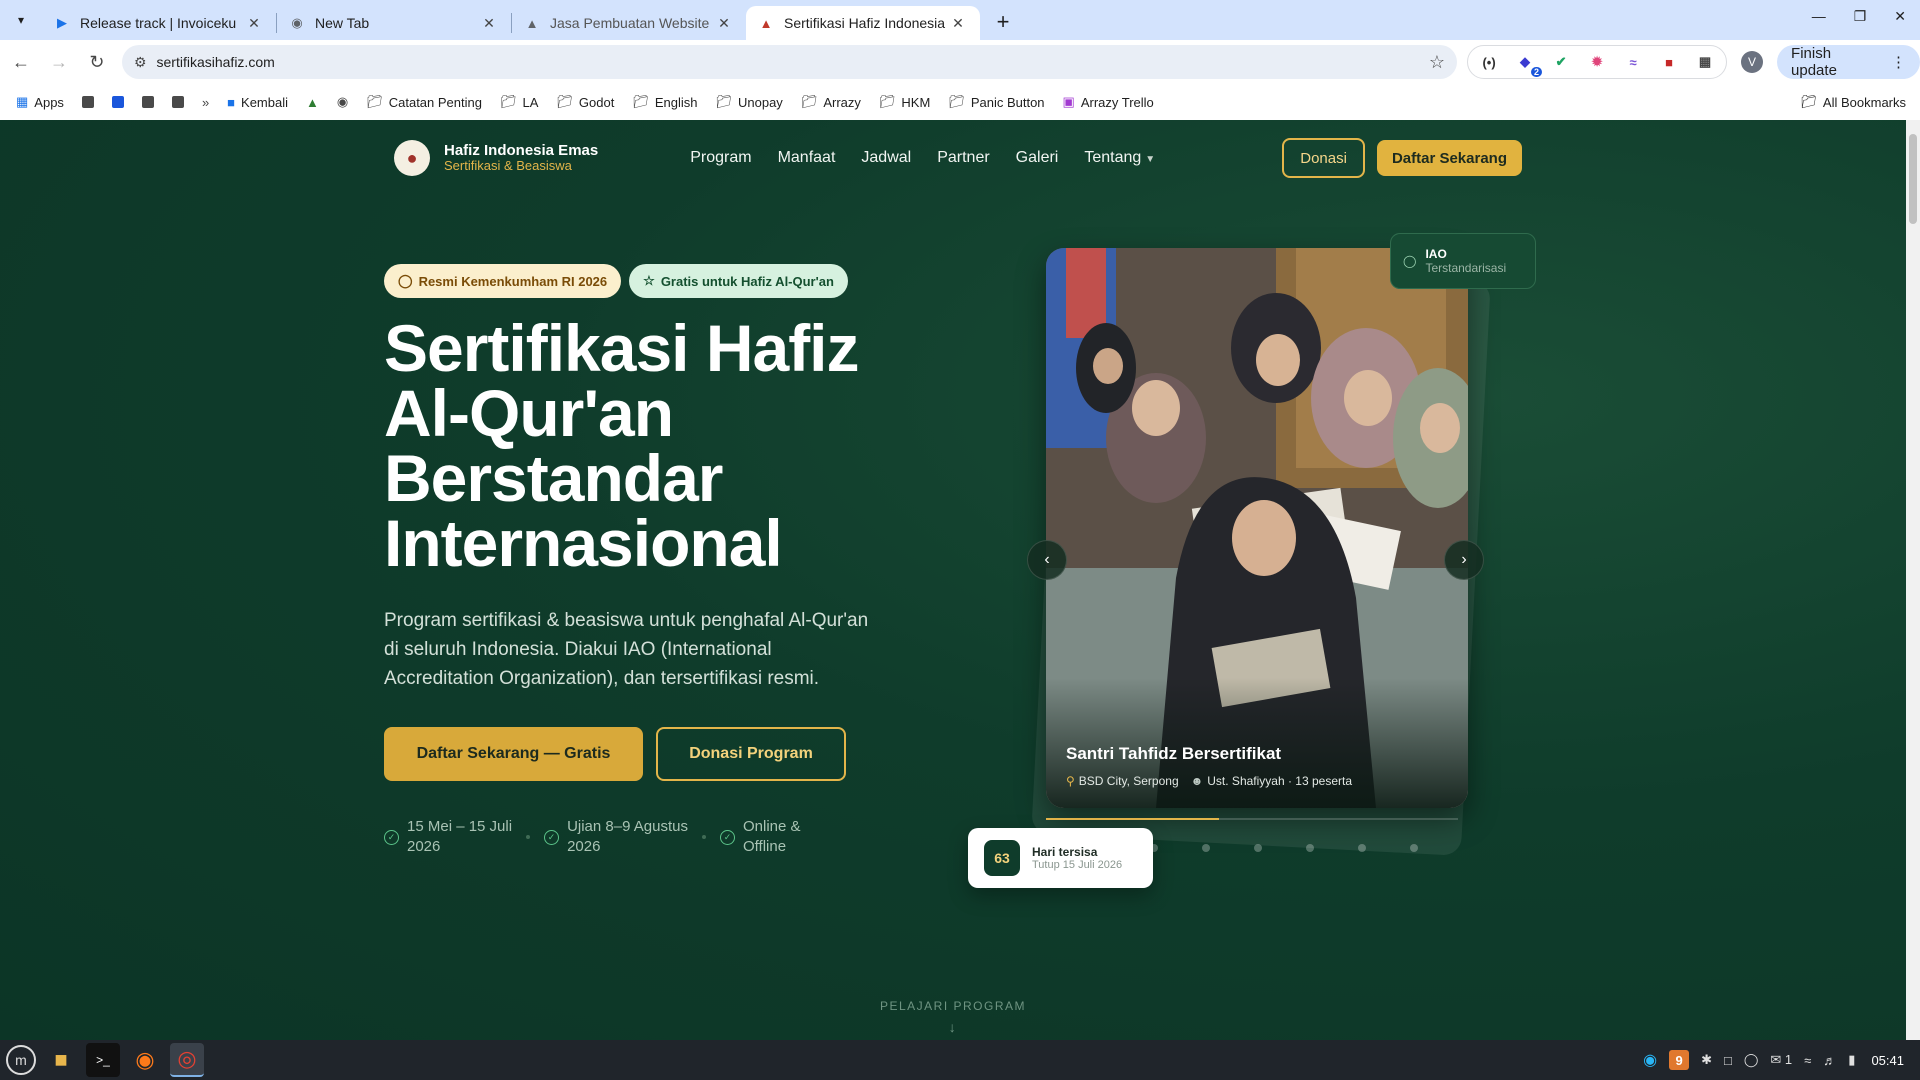 This screenshot has height=1080, width=1920. What do you see at coordinates (1887, 1060) in the screenshot?
I see `clock: 05:41` at bounding box center [1887, 1060].